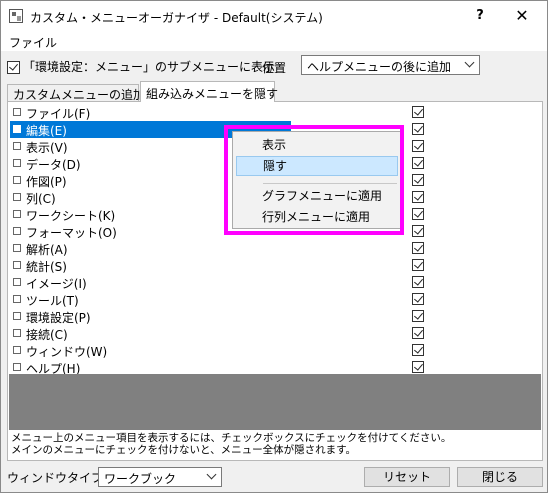  Describe the element at coordinates (184, 450) in the screenshot. I see `info-line-2: メインのメニューにチェックを付けないと、メニュー全体が隠されます。` at that location.